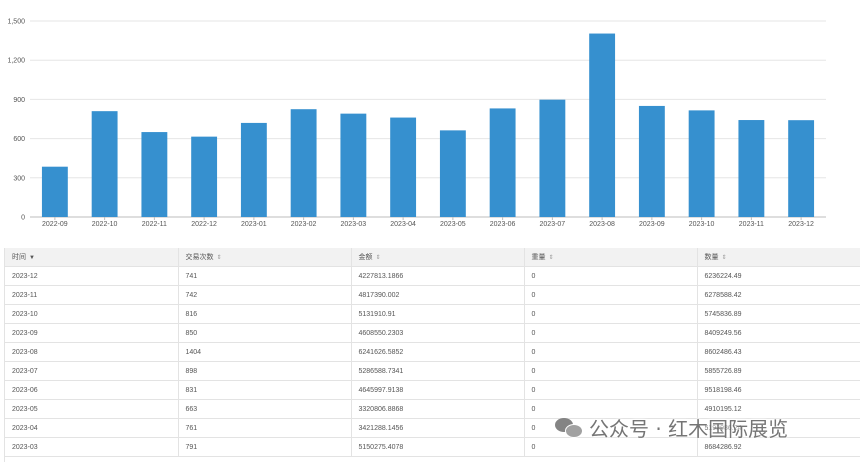 The width and height of the screenshot is (860, 462). Describe the element at coordinates (265, 257) in the screenshot. I see `column-header-trades: 交易次数 ⇕` at that location.